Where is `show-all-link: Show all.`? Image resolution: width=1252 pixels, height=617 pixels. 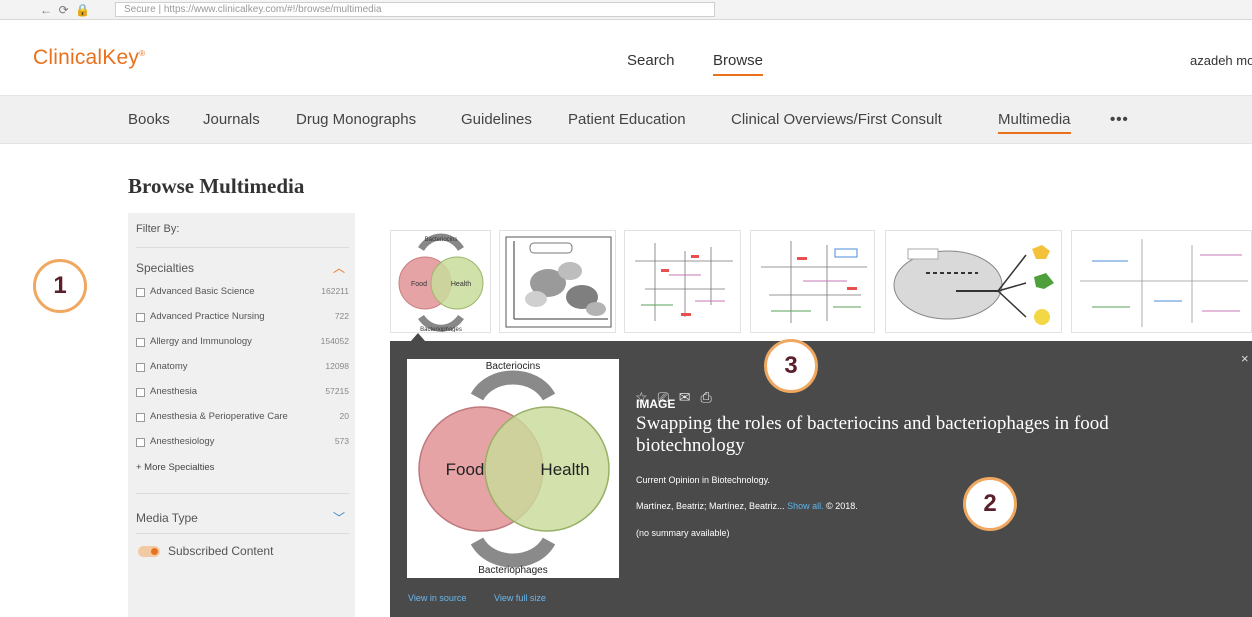 show-all-link: Show all. is located at coordinates (805, 506).